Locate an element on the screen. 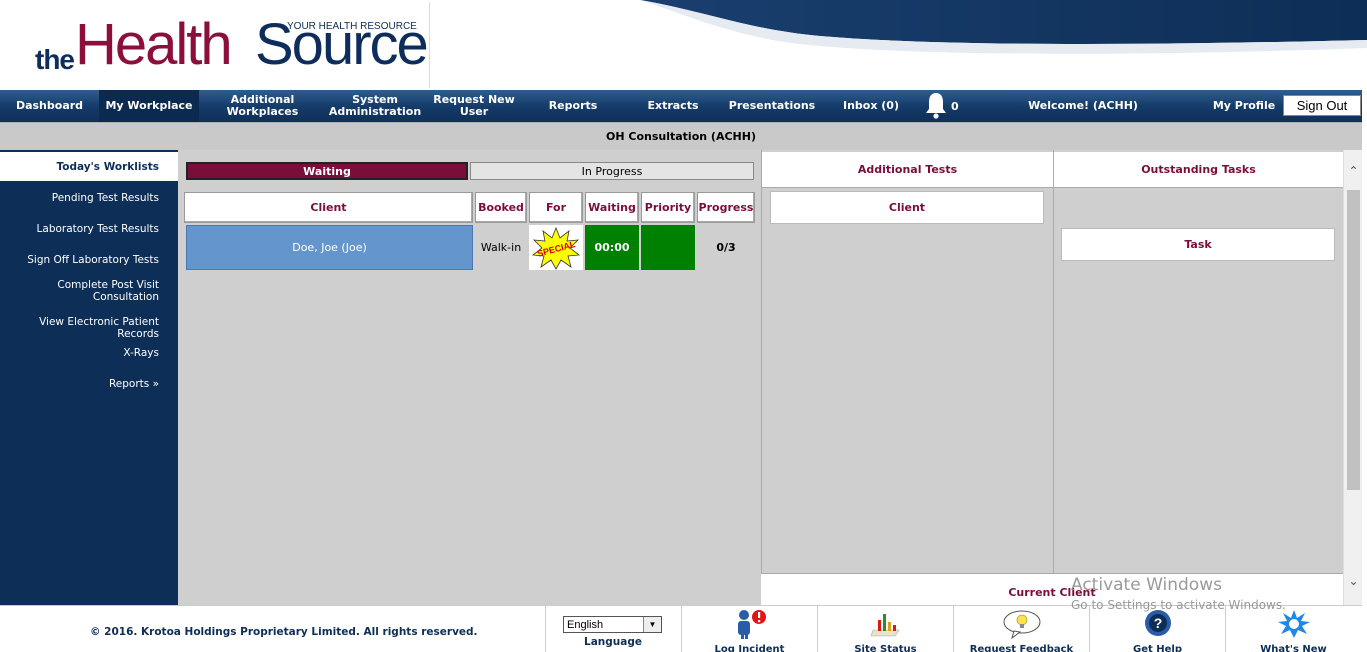 The height and width of the screenshot is (652, 1367). additional-tests-client-header: Client is located at coordinates (907, 207).